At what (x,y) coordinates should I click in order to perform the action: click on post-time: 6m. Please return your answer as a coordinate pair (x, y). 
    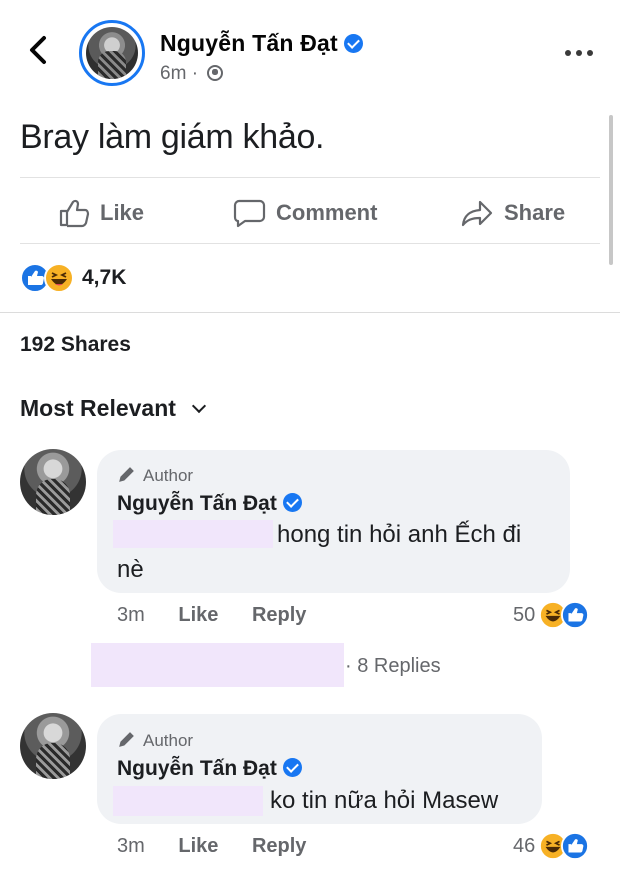
    Looking at the image, I should click on (173, 73).